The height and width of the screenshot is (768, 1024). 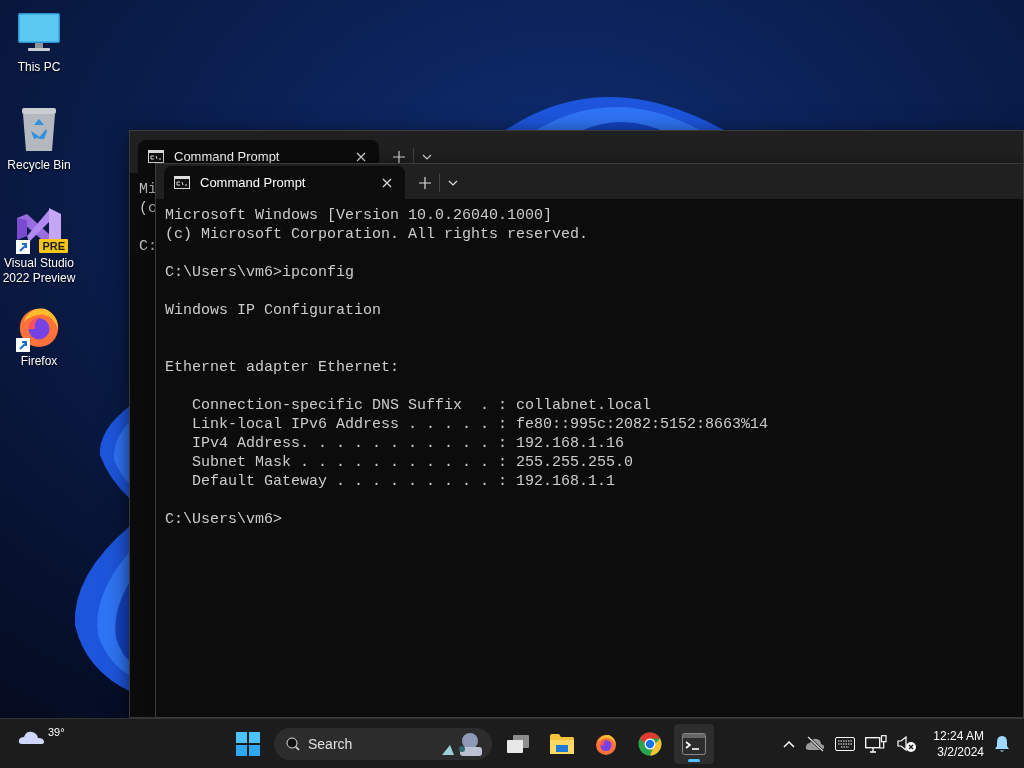 I want to click on console-line: IPv4 Address. . . . . . . . . . . : 192.168.1.16, so click(x=408, y=443).